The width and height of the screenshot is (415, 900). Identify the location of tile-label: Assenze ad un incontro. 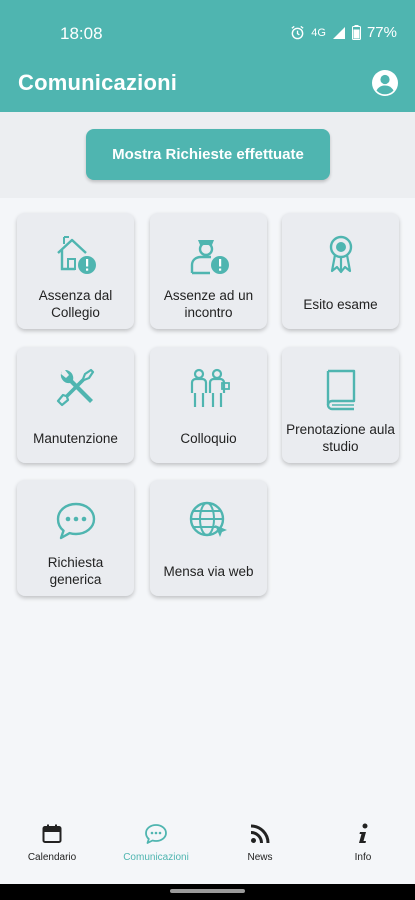
(208, 304).